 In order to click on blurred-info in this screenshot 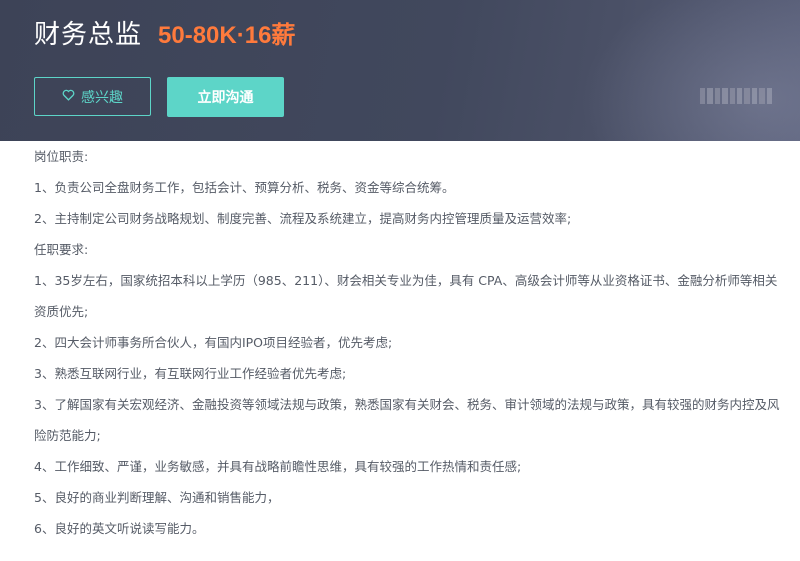, I will do `click(736, 96)`.